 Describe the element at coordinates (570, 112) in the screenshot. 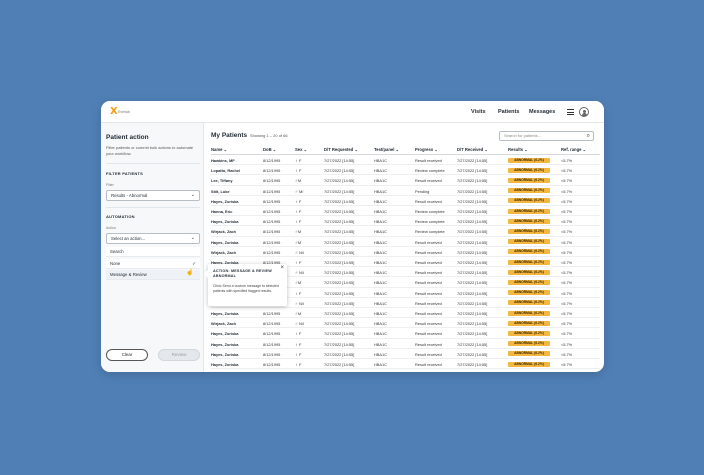

I see `menu-icon` at that location.